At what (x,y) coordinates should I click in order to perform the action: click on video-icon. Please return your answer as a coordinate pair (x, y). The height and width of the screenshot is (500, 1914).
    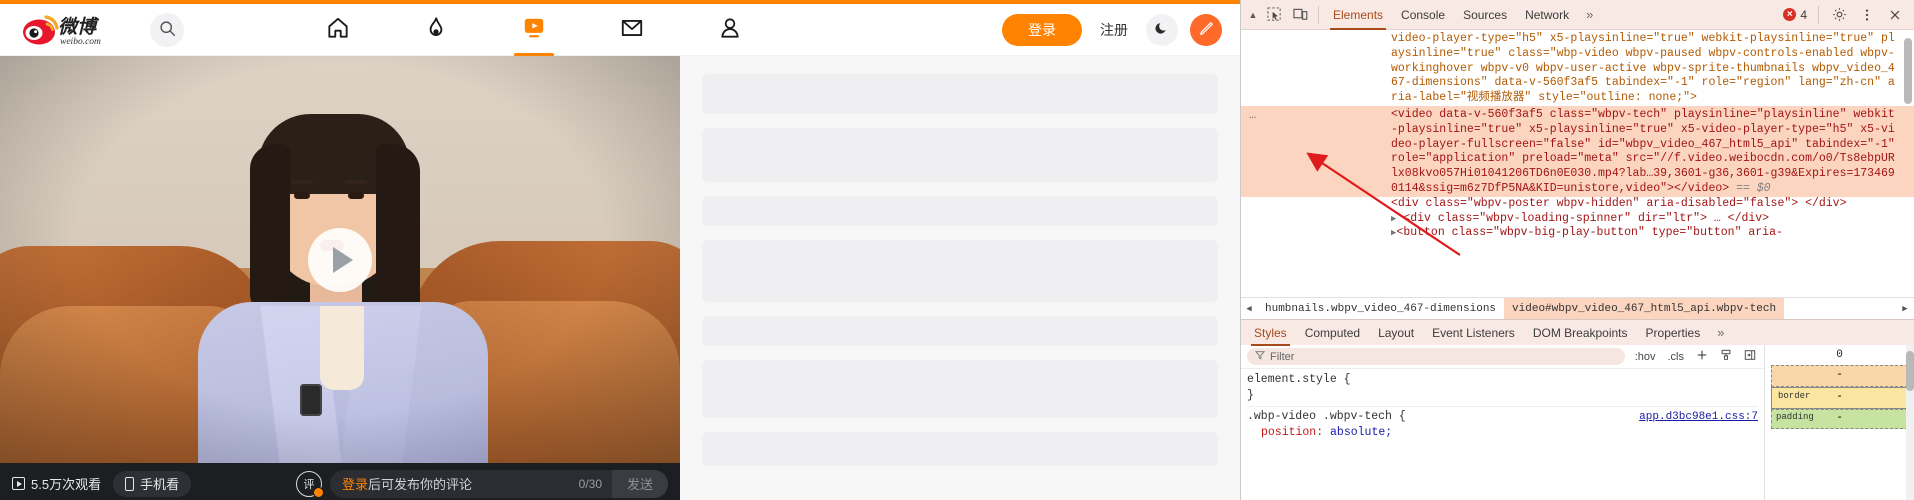
    Looking at the image, I should click on (534, 29).